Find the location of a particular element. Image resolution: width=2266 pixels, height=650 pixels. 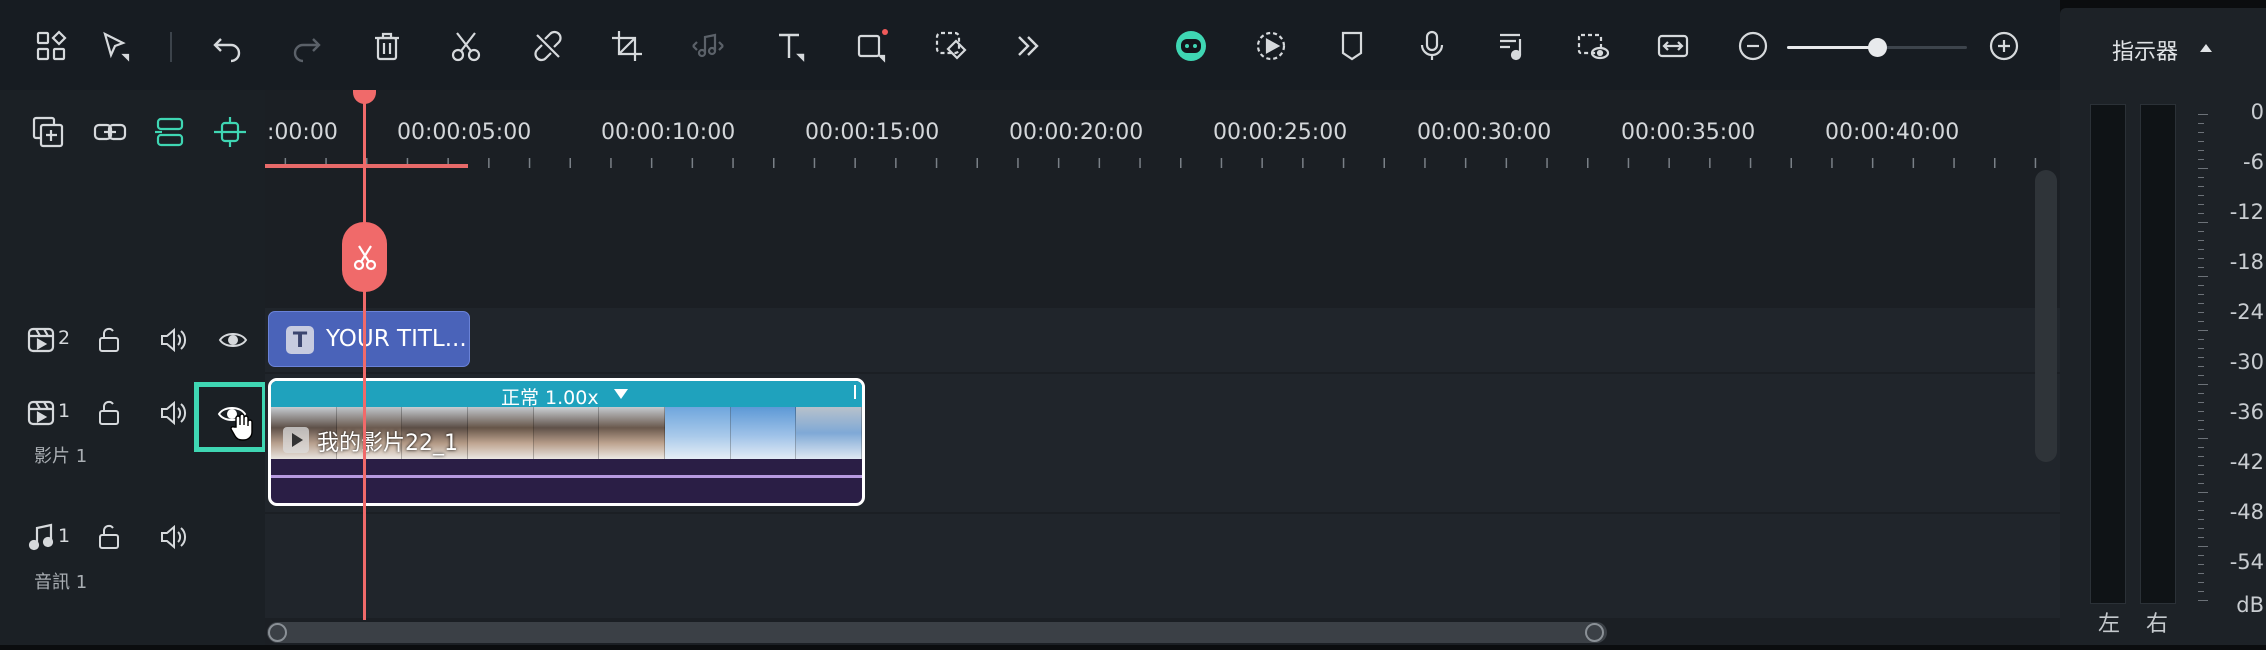

zoom-out-icon is located at coordinates (1753, 46).